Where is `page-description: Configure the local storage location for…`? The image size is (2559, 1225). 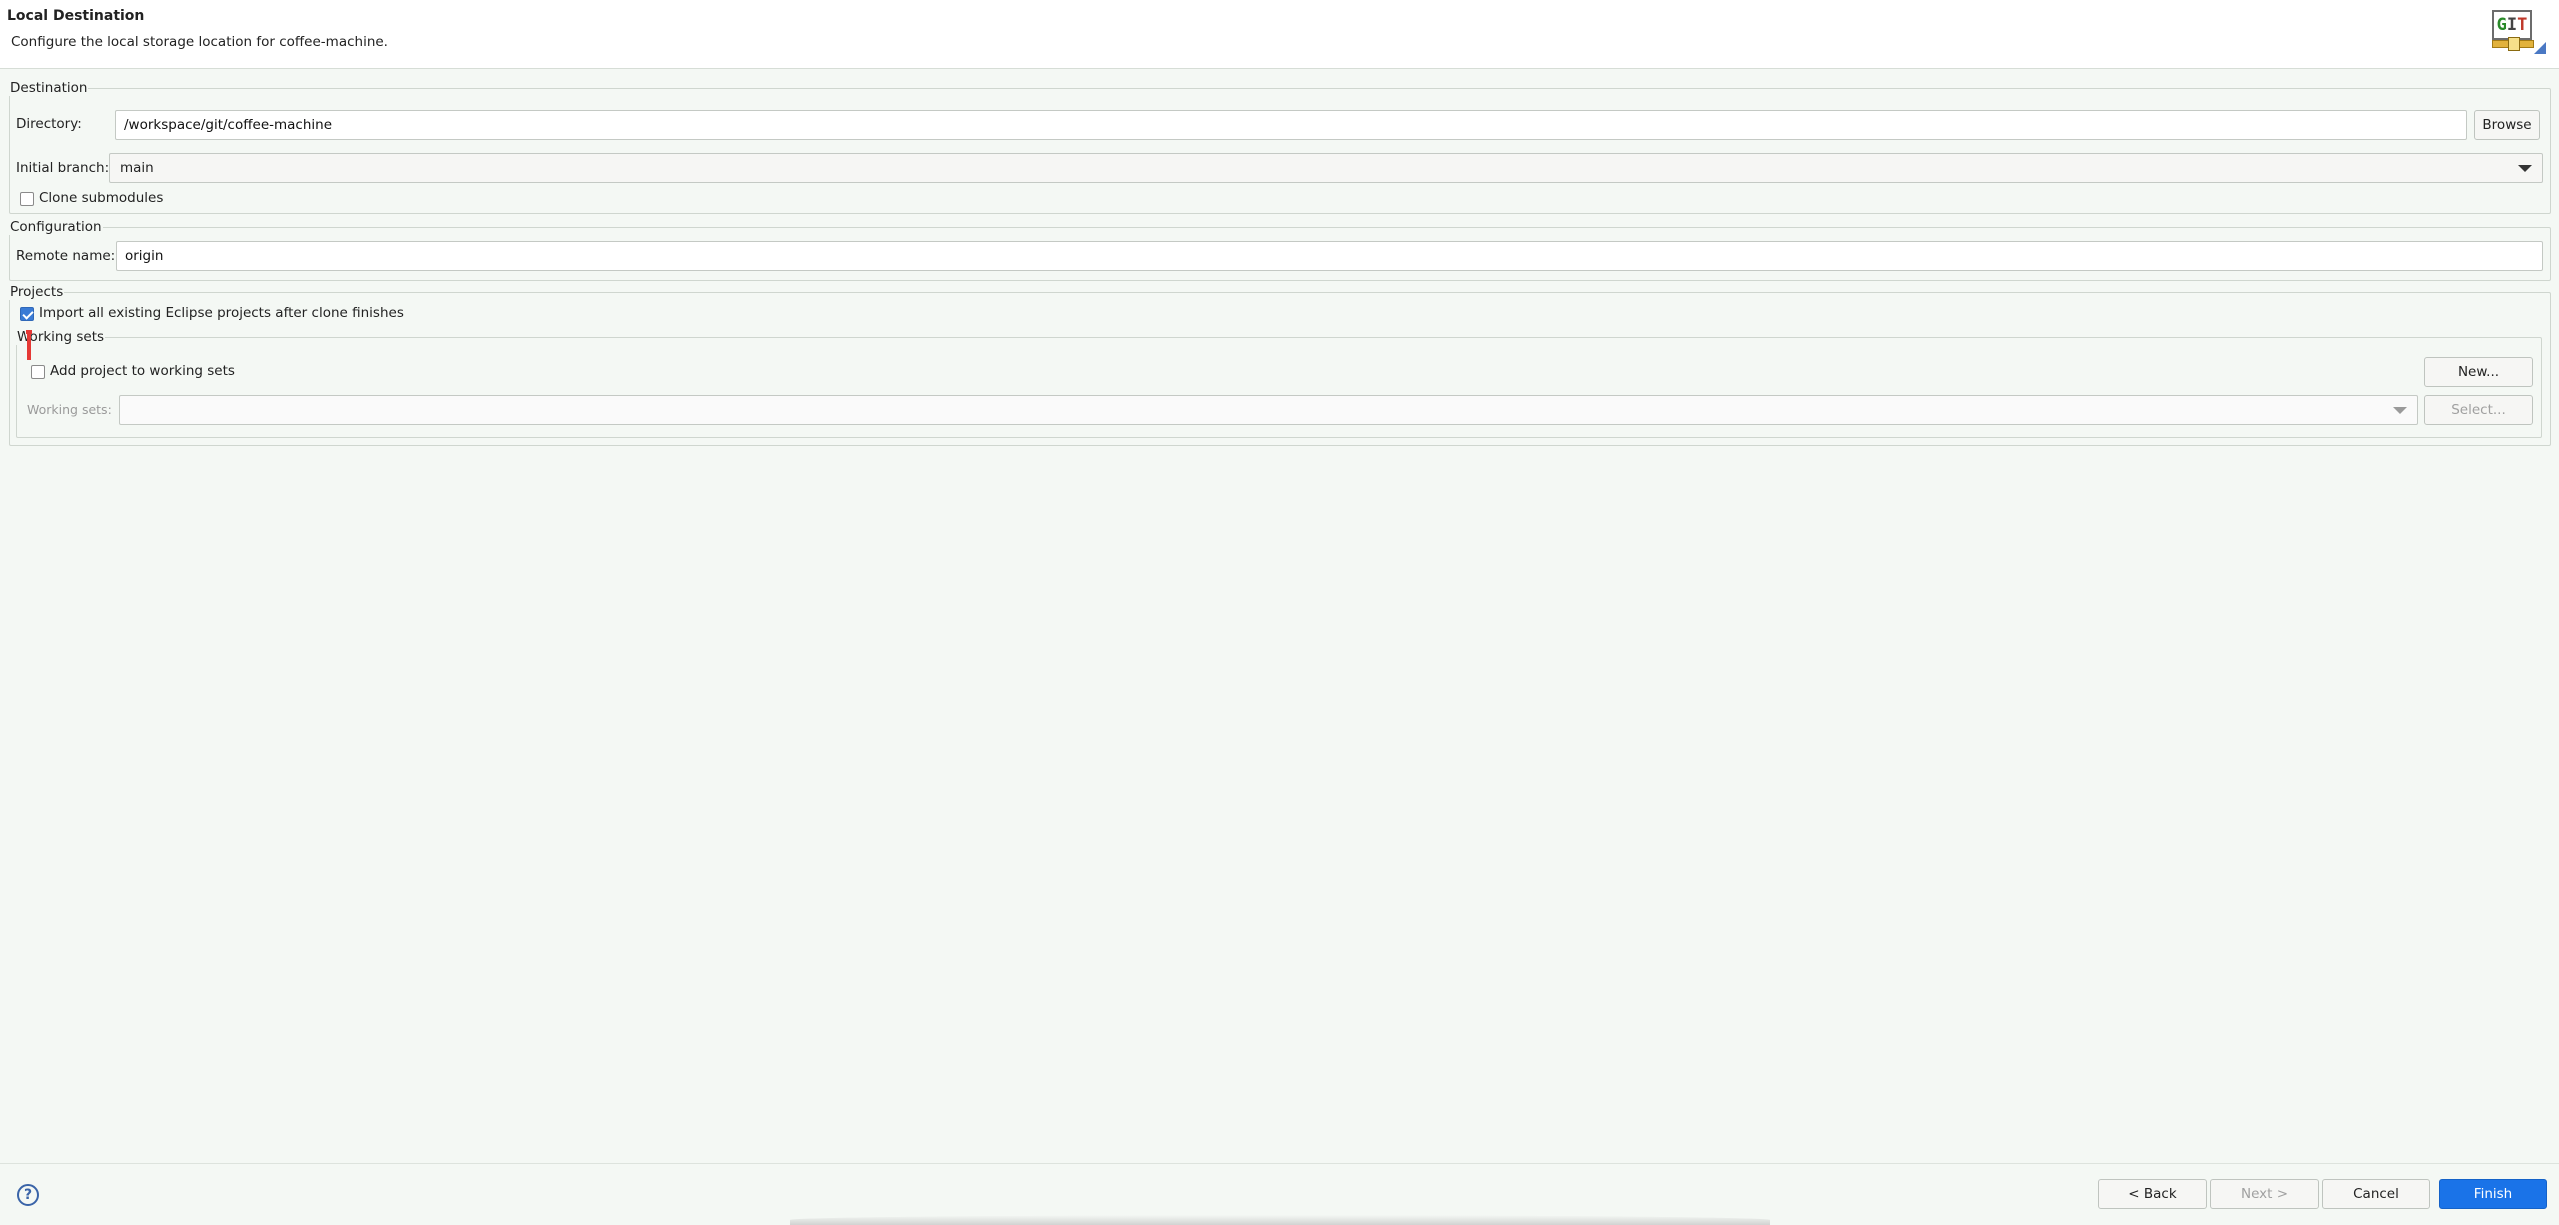 page-description: Configure the local storage location for… is located at coordinates (199, 42).